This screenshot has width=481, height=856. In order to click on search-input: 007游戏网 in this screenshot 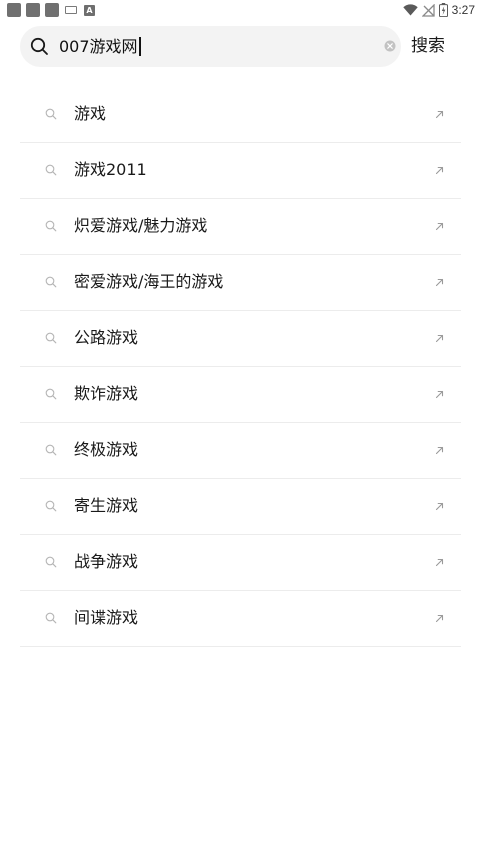, I will do `click(100, 46)`.